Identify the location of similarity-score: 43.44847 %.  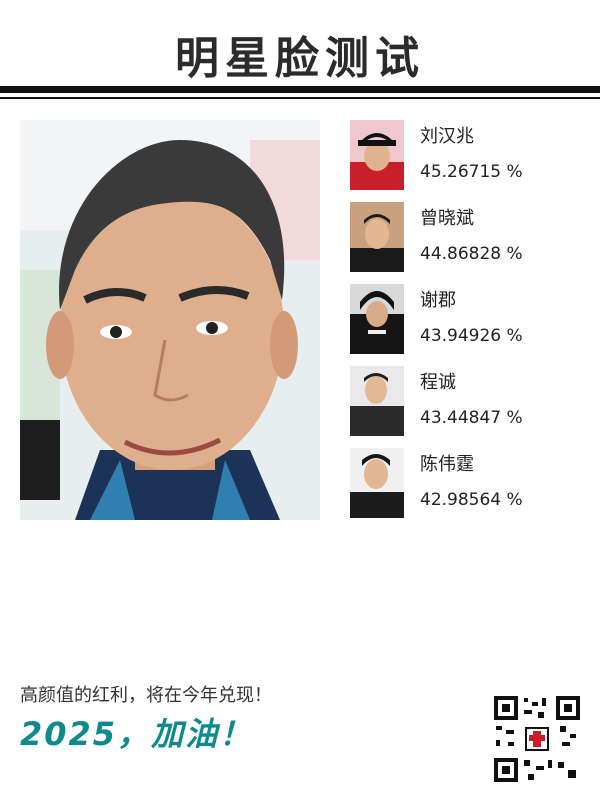
(471, 418).